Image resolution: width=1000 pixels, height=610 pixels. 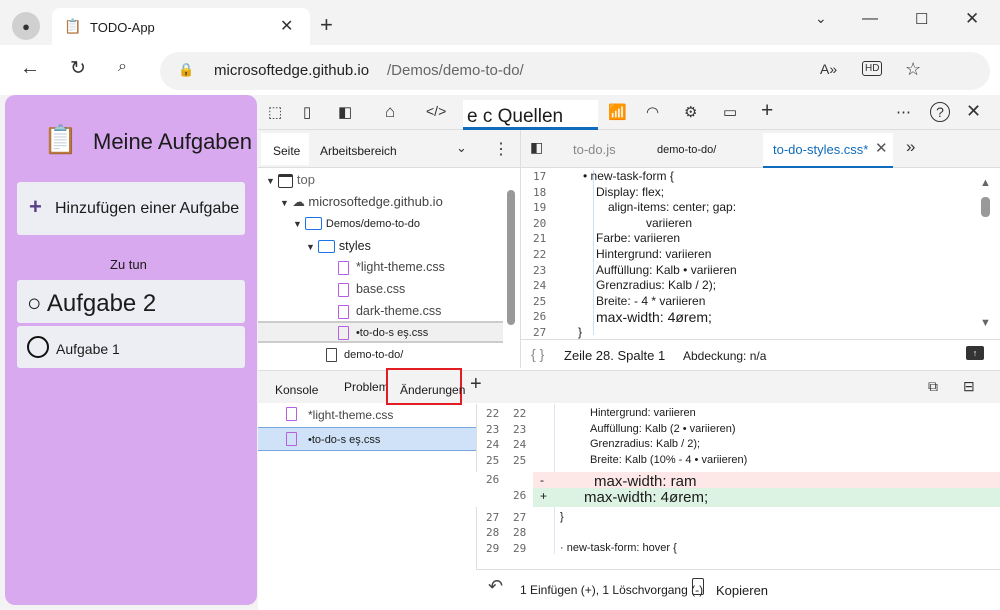 What do you see at coordinates (128, 264) in the screenshot?
I see `section-heading: Zu tun` at bounding box center [128, 264].